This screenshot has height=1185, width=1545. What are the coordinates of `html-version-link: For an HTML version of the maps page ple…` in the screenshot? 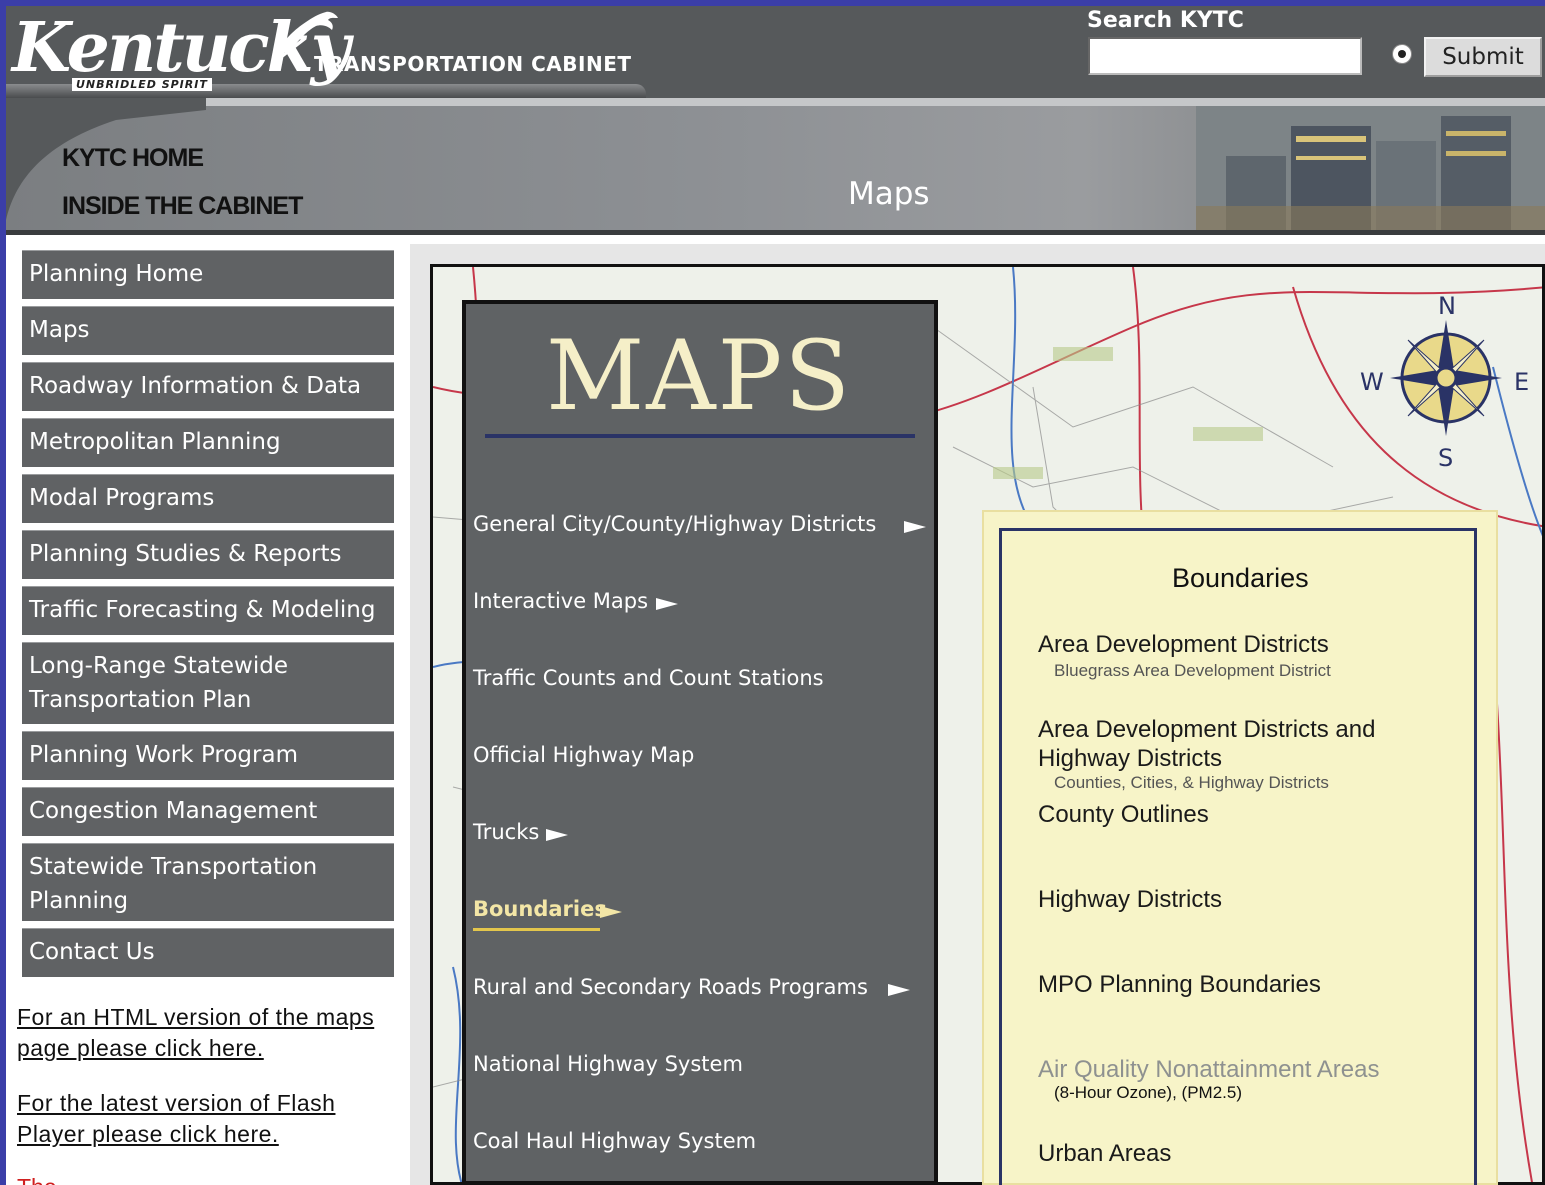 It's located at (207, 1033).